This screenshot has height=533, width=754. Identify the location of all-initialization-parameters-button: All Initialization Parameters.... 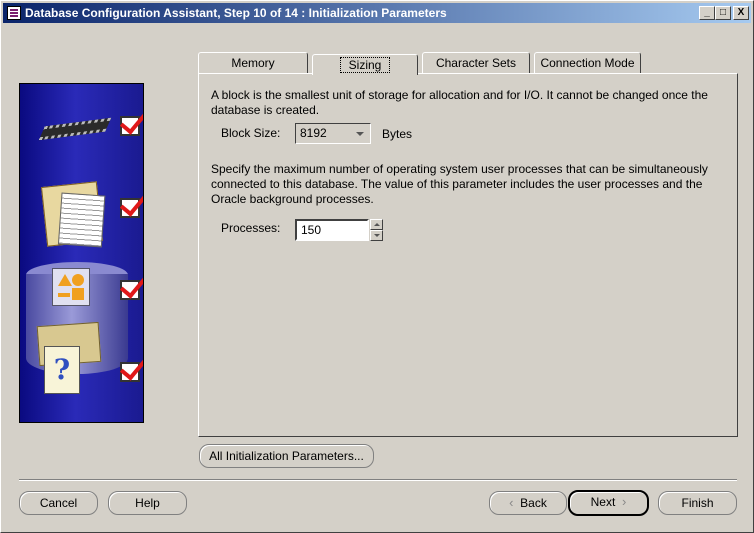
(286, 456).